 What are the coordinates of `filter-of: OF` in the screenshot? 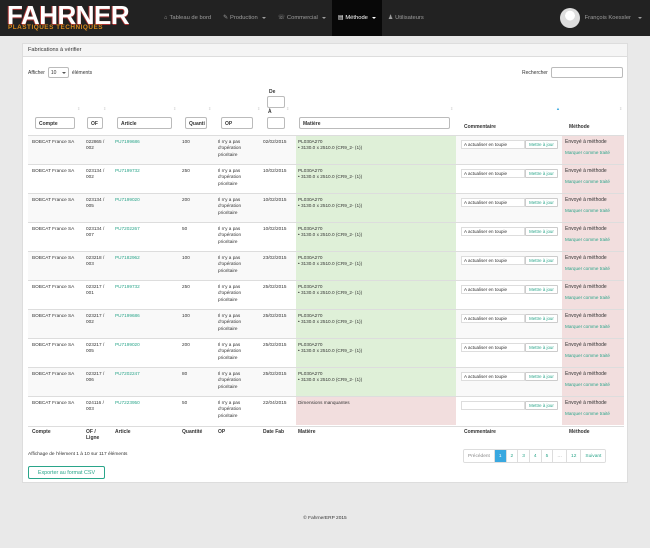 It's located at (95, 123).